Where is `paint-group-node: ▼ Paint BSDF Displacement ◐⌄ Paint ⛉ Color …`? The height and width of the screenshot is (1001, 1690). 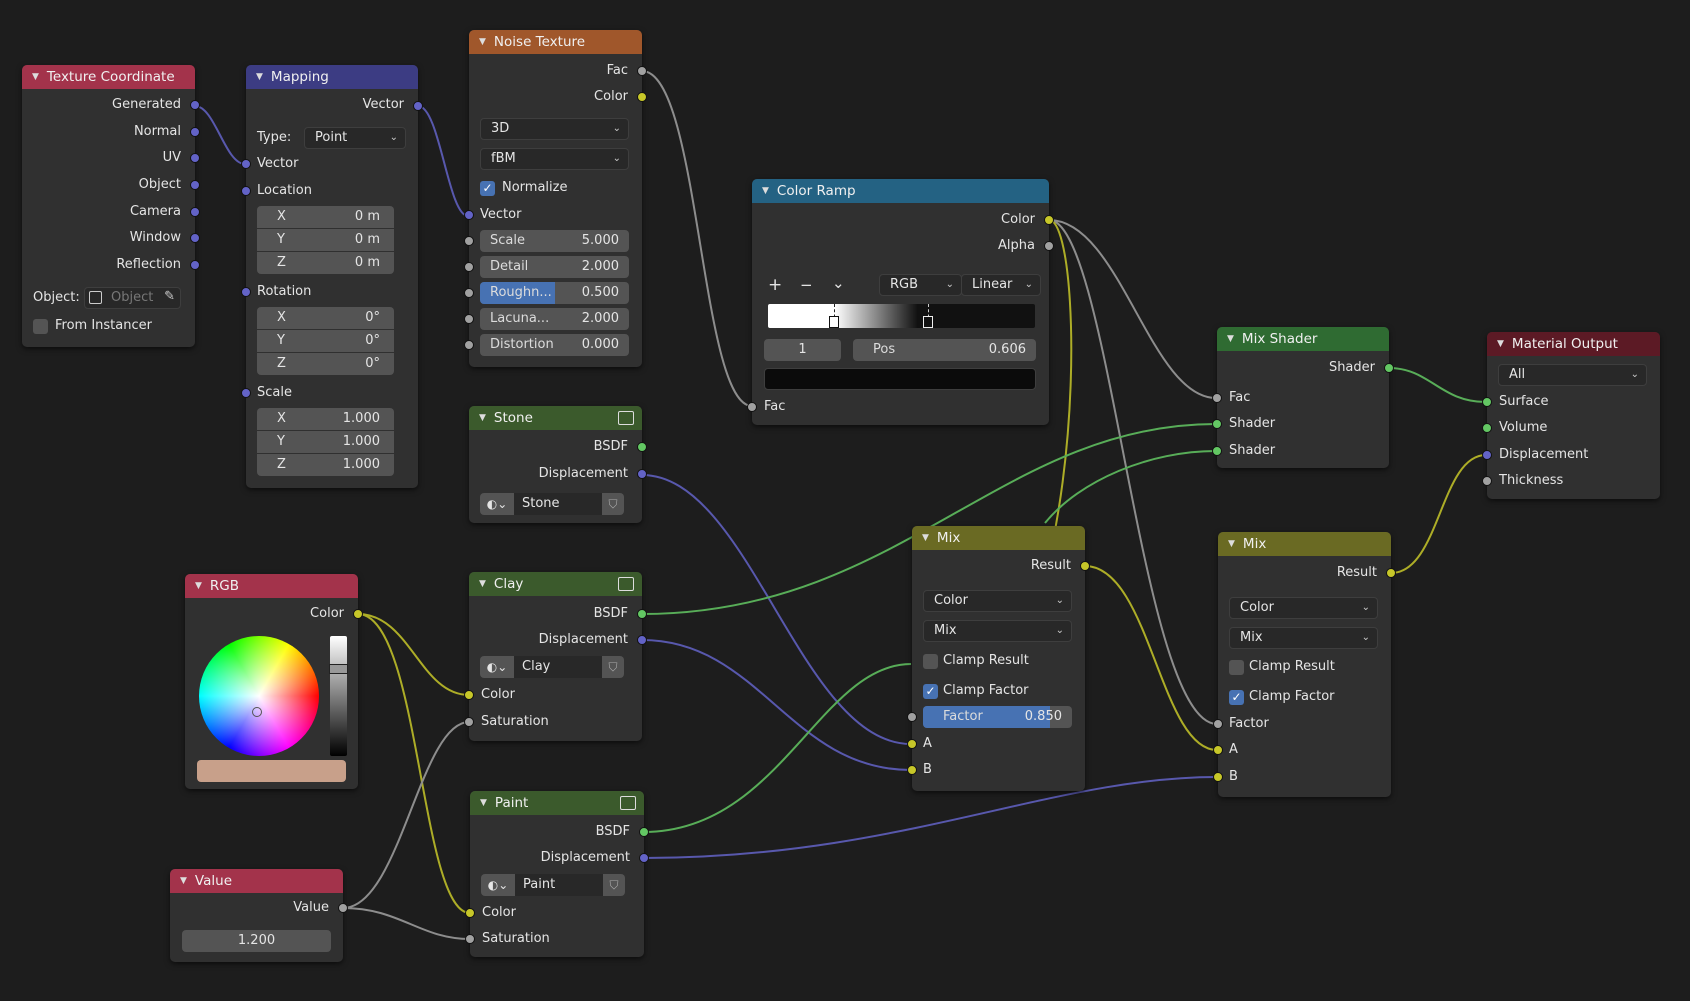 paint-group-node: ▼ Paint BSDF Displacement ◐⌄ Paint ⛉ Color … is located at coordinates (557, 874).